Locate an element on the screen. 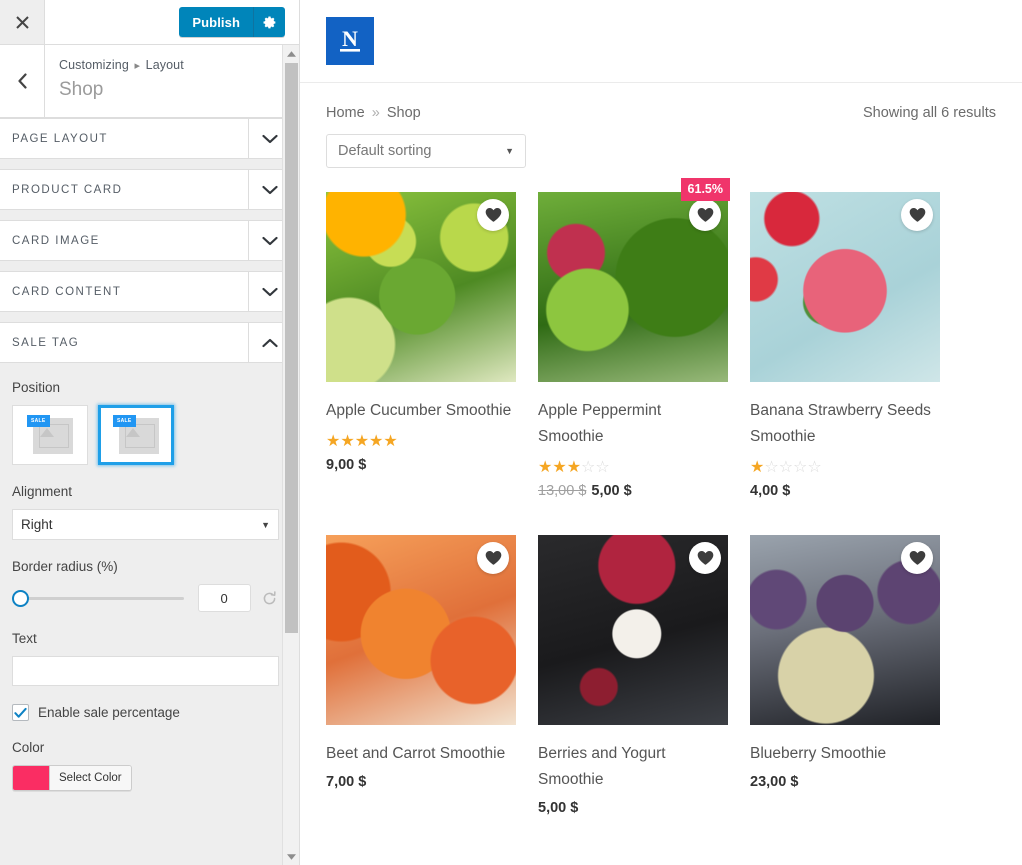 This screenshot has height=865, width=1022. product-price: 9,00 $ is located at coordinates (421, 465).